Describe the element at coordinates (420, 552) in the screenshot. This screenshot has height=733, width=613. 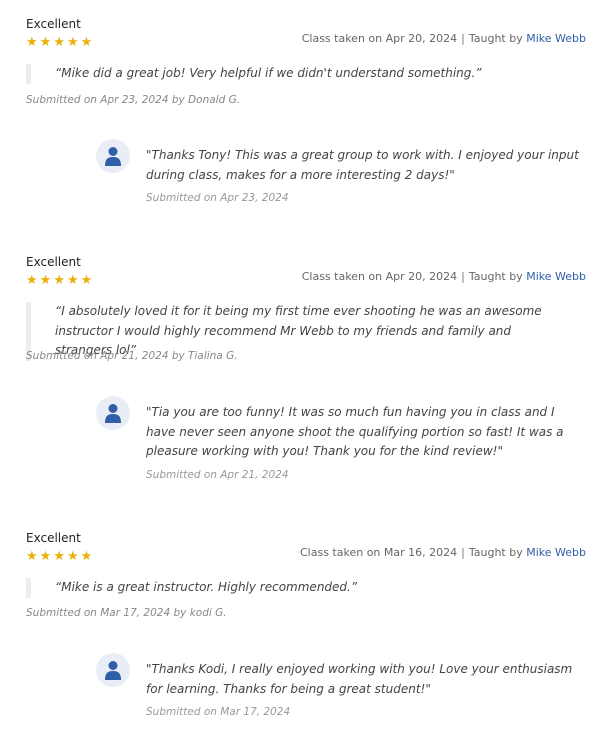
I see `class-date: Mar 16, 2024` at that location.